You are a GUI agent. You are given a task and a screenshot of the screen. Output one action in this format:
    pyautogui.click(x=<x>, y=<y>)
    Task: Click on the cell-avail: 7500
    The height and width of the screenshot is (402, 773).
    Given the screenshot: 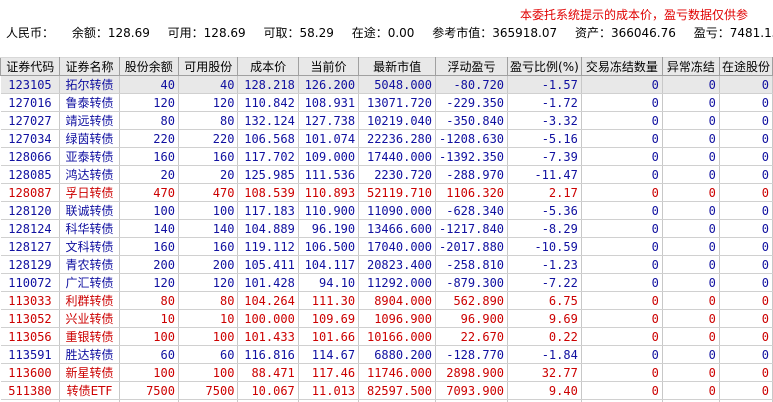 What is the action you would take?
    pyautogui.click(x=208, y=390)
    